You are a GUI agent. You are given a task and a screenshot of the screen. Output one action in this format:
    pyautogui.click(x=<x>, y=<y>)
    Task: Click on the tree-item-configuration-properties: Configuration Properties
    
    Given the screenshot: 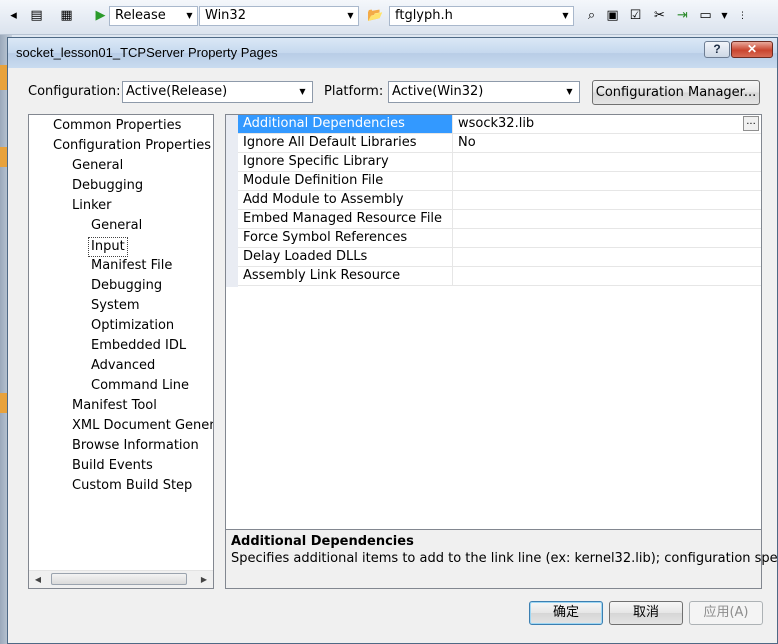 What is the action you would take?
    pyautogui.click(x=132, y=146)
    